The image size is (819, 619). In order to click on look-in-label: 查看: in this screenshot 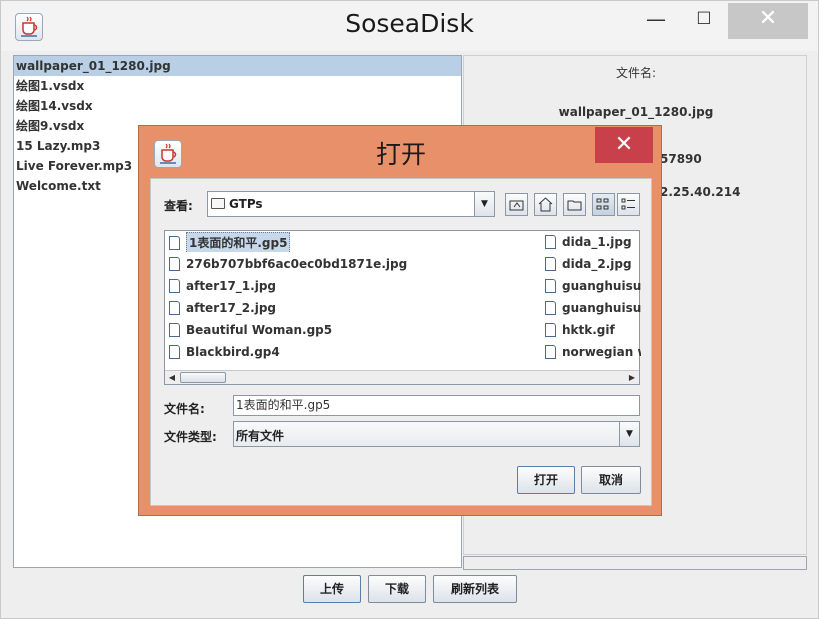, I will do `click(178, 206)`.